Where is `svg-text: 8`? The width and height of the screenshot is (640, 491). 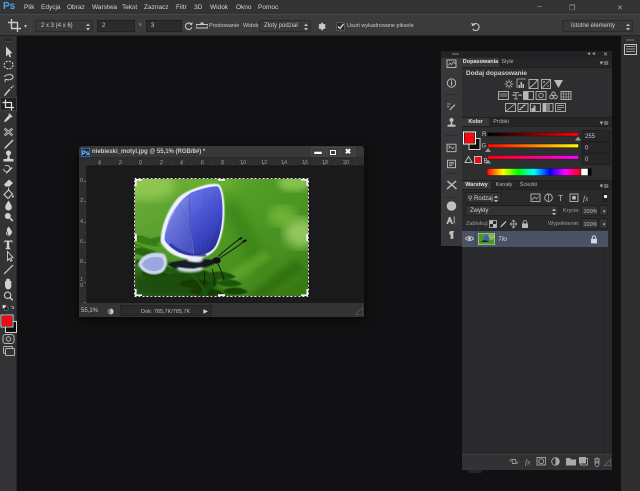
svg-text: 8 is located at coordinates (81, 262).